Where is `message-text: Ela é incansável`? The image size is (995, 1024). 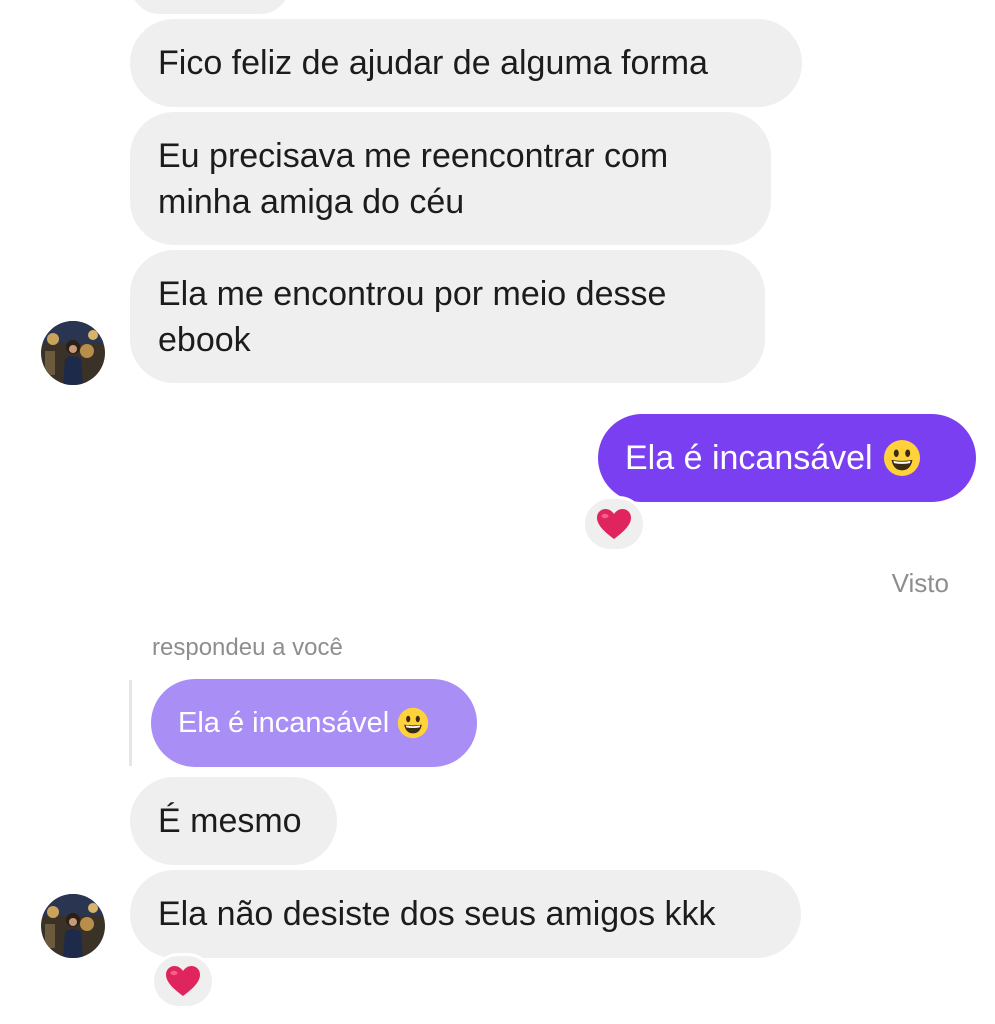 message-text: Ela é incansável is located at coordinates (749, 457).